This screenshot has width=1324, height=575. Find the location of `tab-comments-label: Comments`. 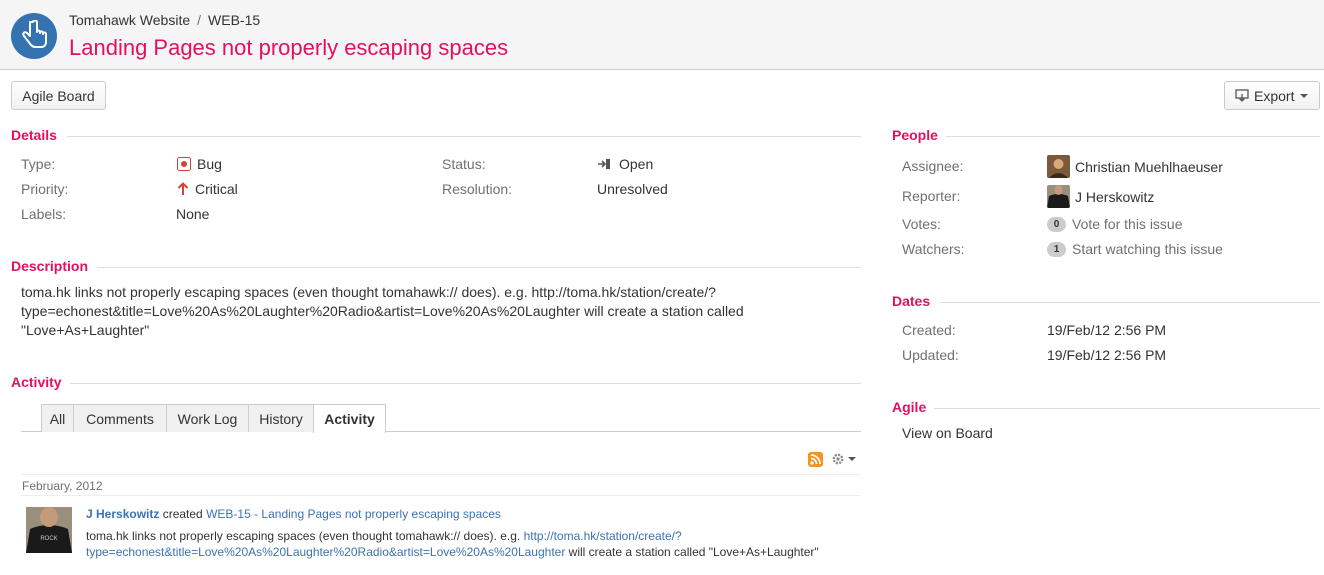

tab-comments-label: Comments is located at coordinates (120, 418).